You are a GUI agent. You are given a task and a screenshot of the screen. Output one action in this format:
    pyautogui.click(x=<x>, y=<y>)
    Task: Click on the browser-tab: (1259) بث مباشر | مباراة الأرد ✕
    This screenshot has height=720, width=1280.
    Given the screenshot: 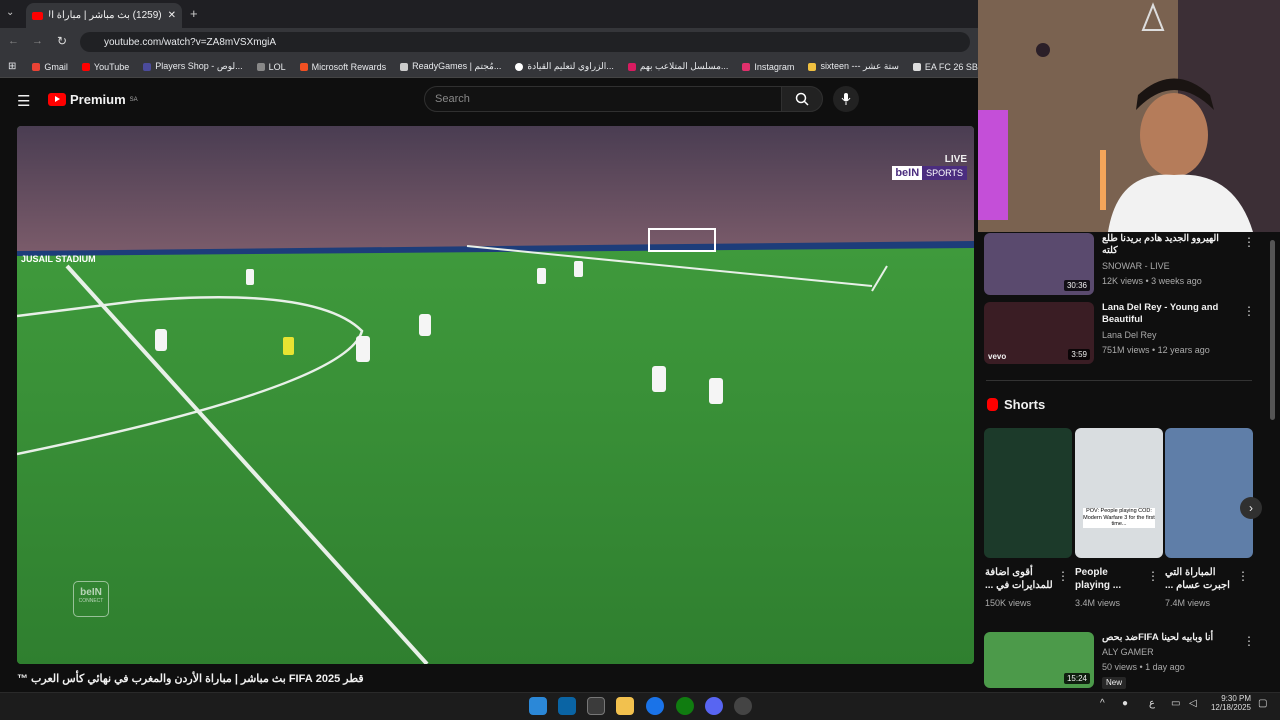 What is the action you would take?
    pyautogui.click(x=104, y=15)
    